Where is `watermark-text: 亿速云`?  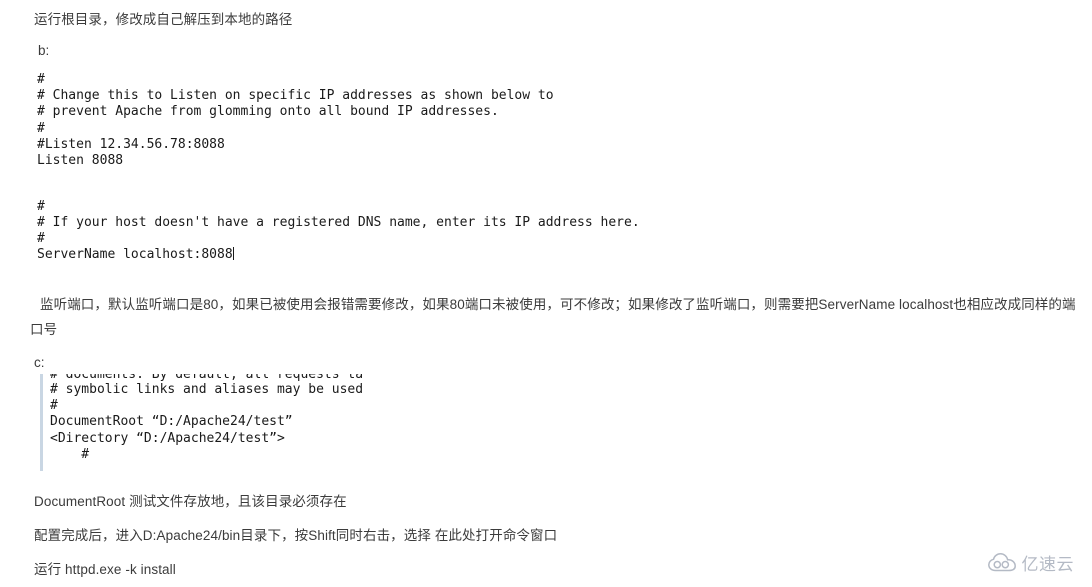
watermark-text: 亿速云 is located at coordinates (1047, 564).